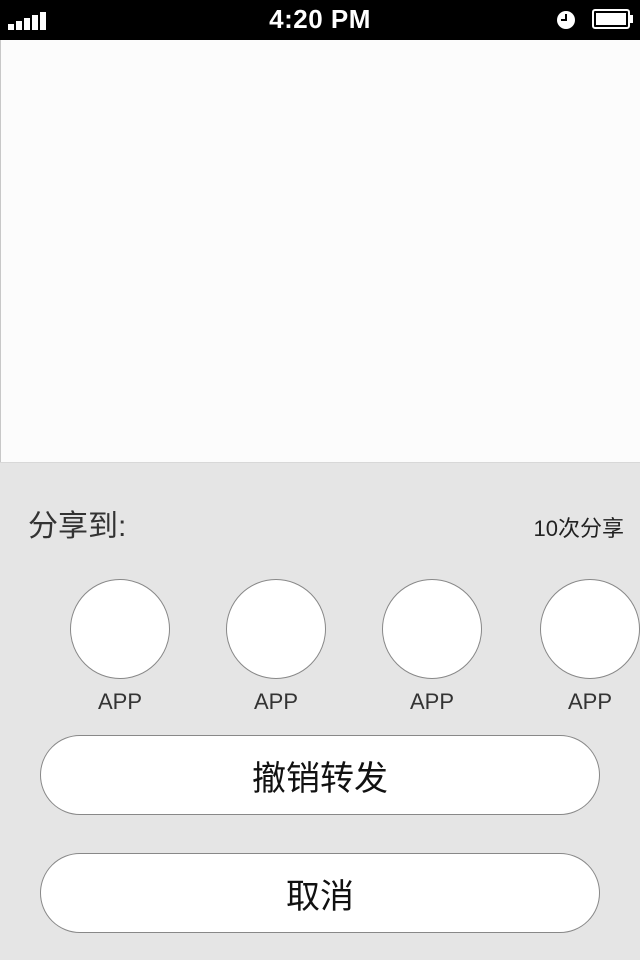 The width and height of the screenshot is (640, 960). What do you see at coordinates (320, 775) in the screenshot?
I see `revoke-forward-button: 撤销转发` at bounding box center [320, 775].